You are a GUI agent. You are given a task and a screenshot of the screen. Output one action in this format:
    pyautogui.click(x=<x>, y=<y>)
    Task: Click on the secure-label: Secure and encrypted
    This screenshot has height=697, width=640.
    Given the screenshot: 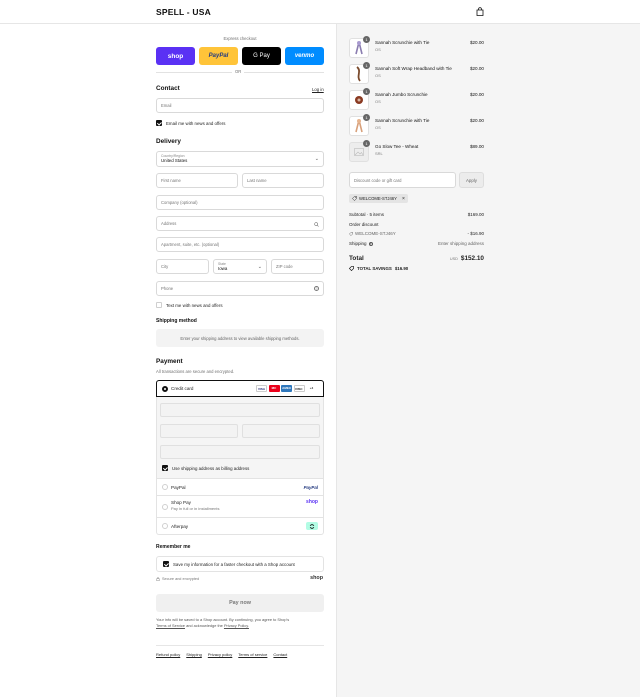 What is the action you would take?
    pyautogui.click(x=181, y=579)
    